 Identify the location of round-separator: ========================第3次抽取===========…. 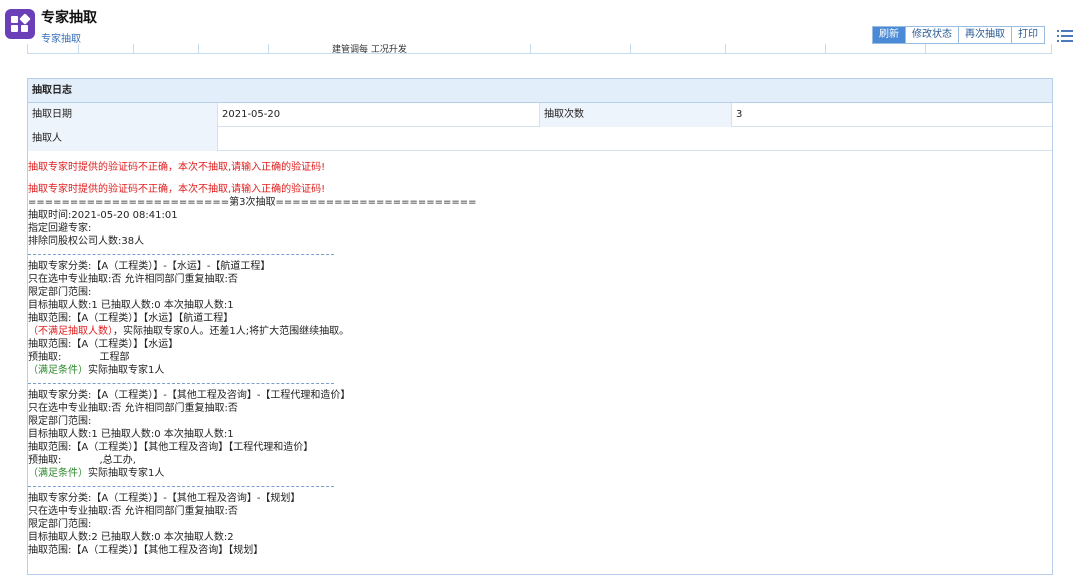
(252, 202).